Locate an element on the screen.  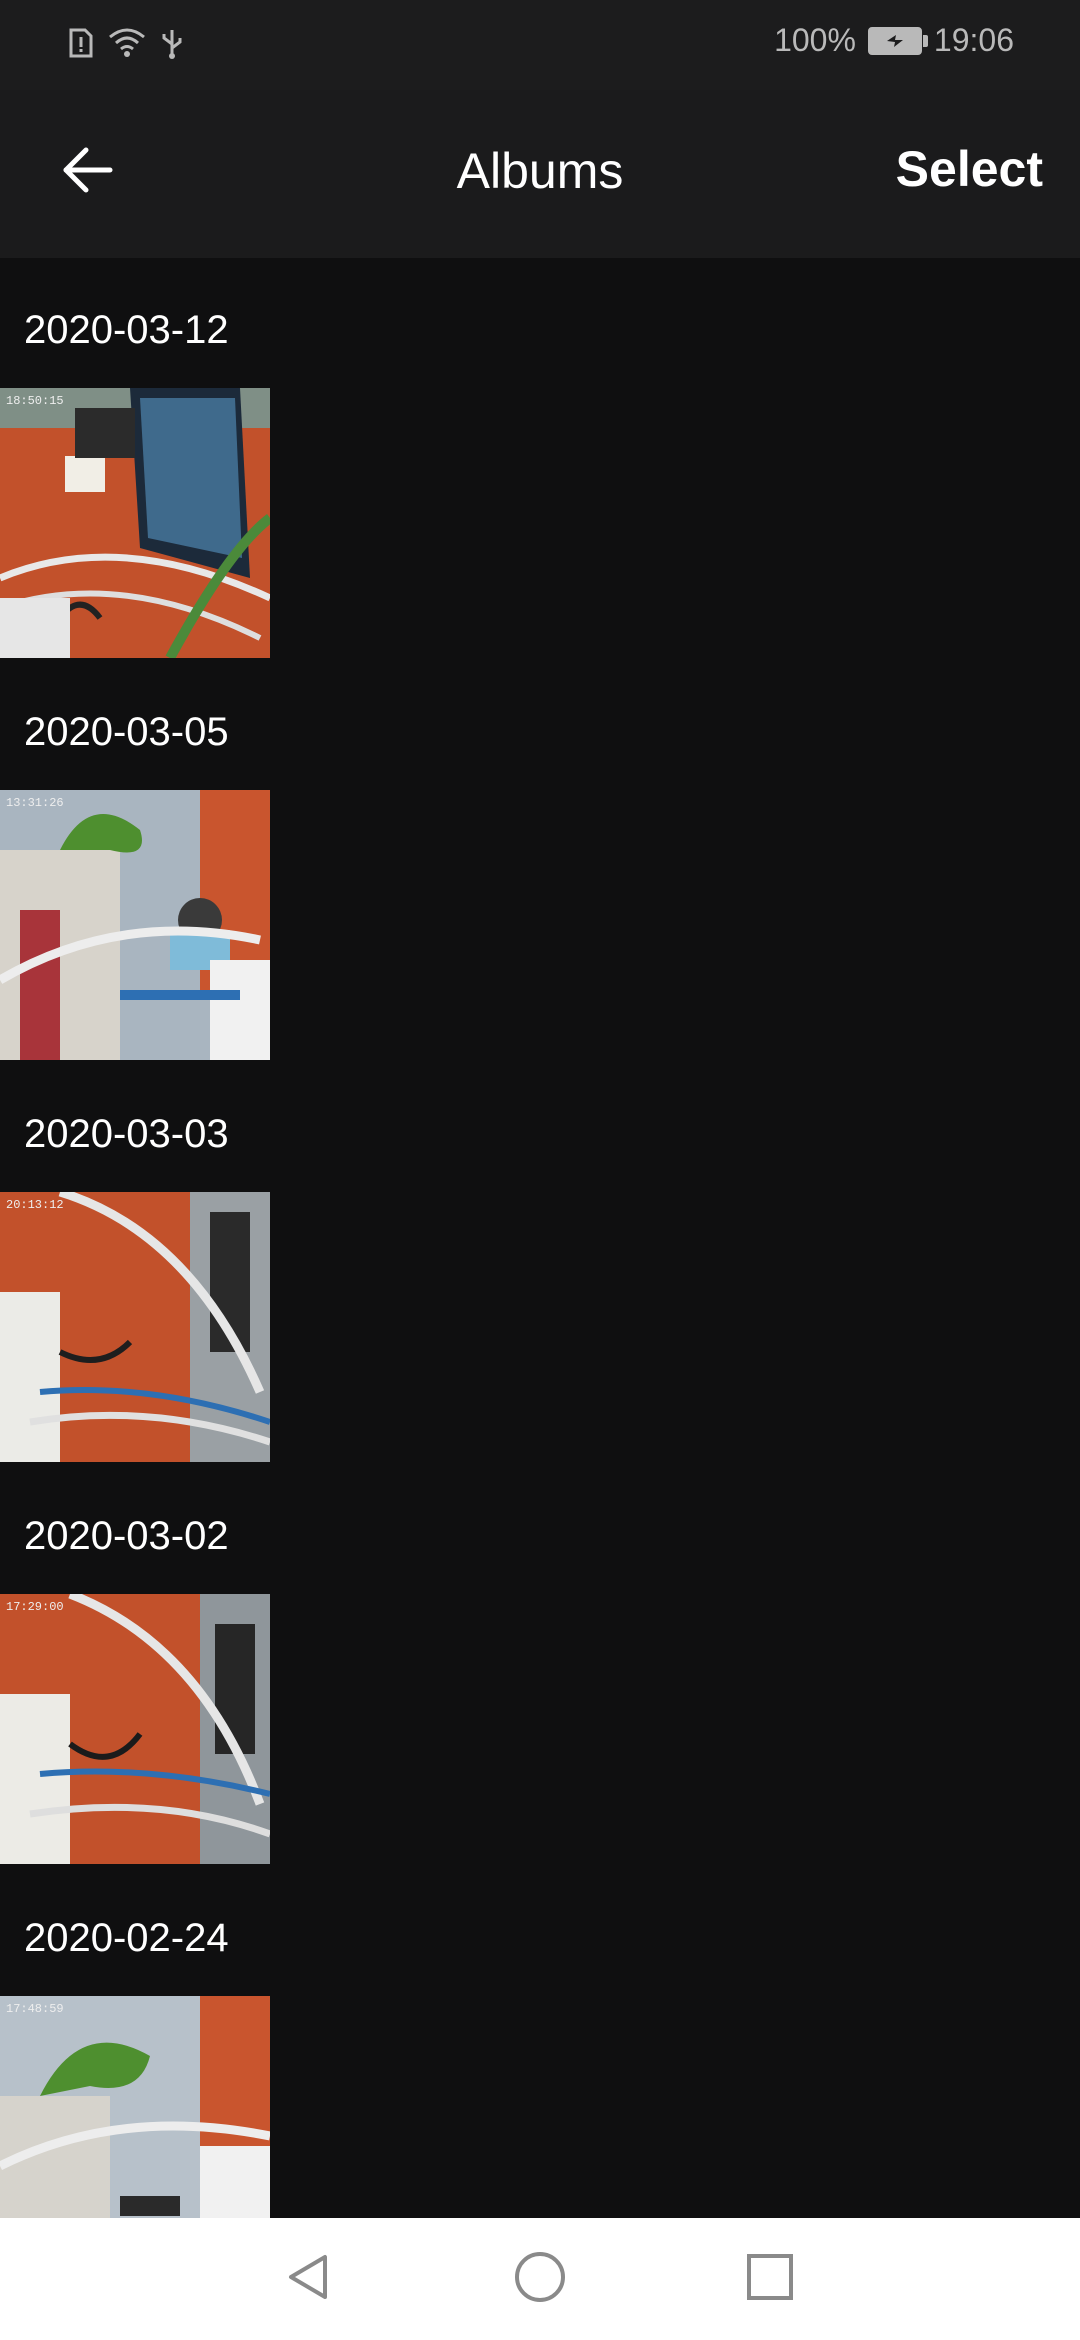
album-date: 2020-03-02 is located at coordinates (126, 1536).